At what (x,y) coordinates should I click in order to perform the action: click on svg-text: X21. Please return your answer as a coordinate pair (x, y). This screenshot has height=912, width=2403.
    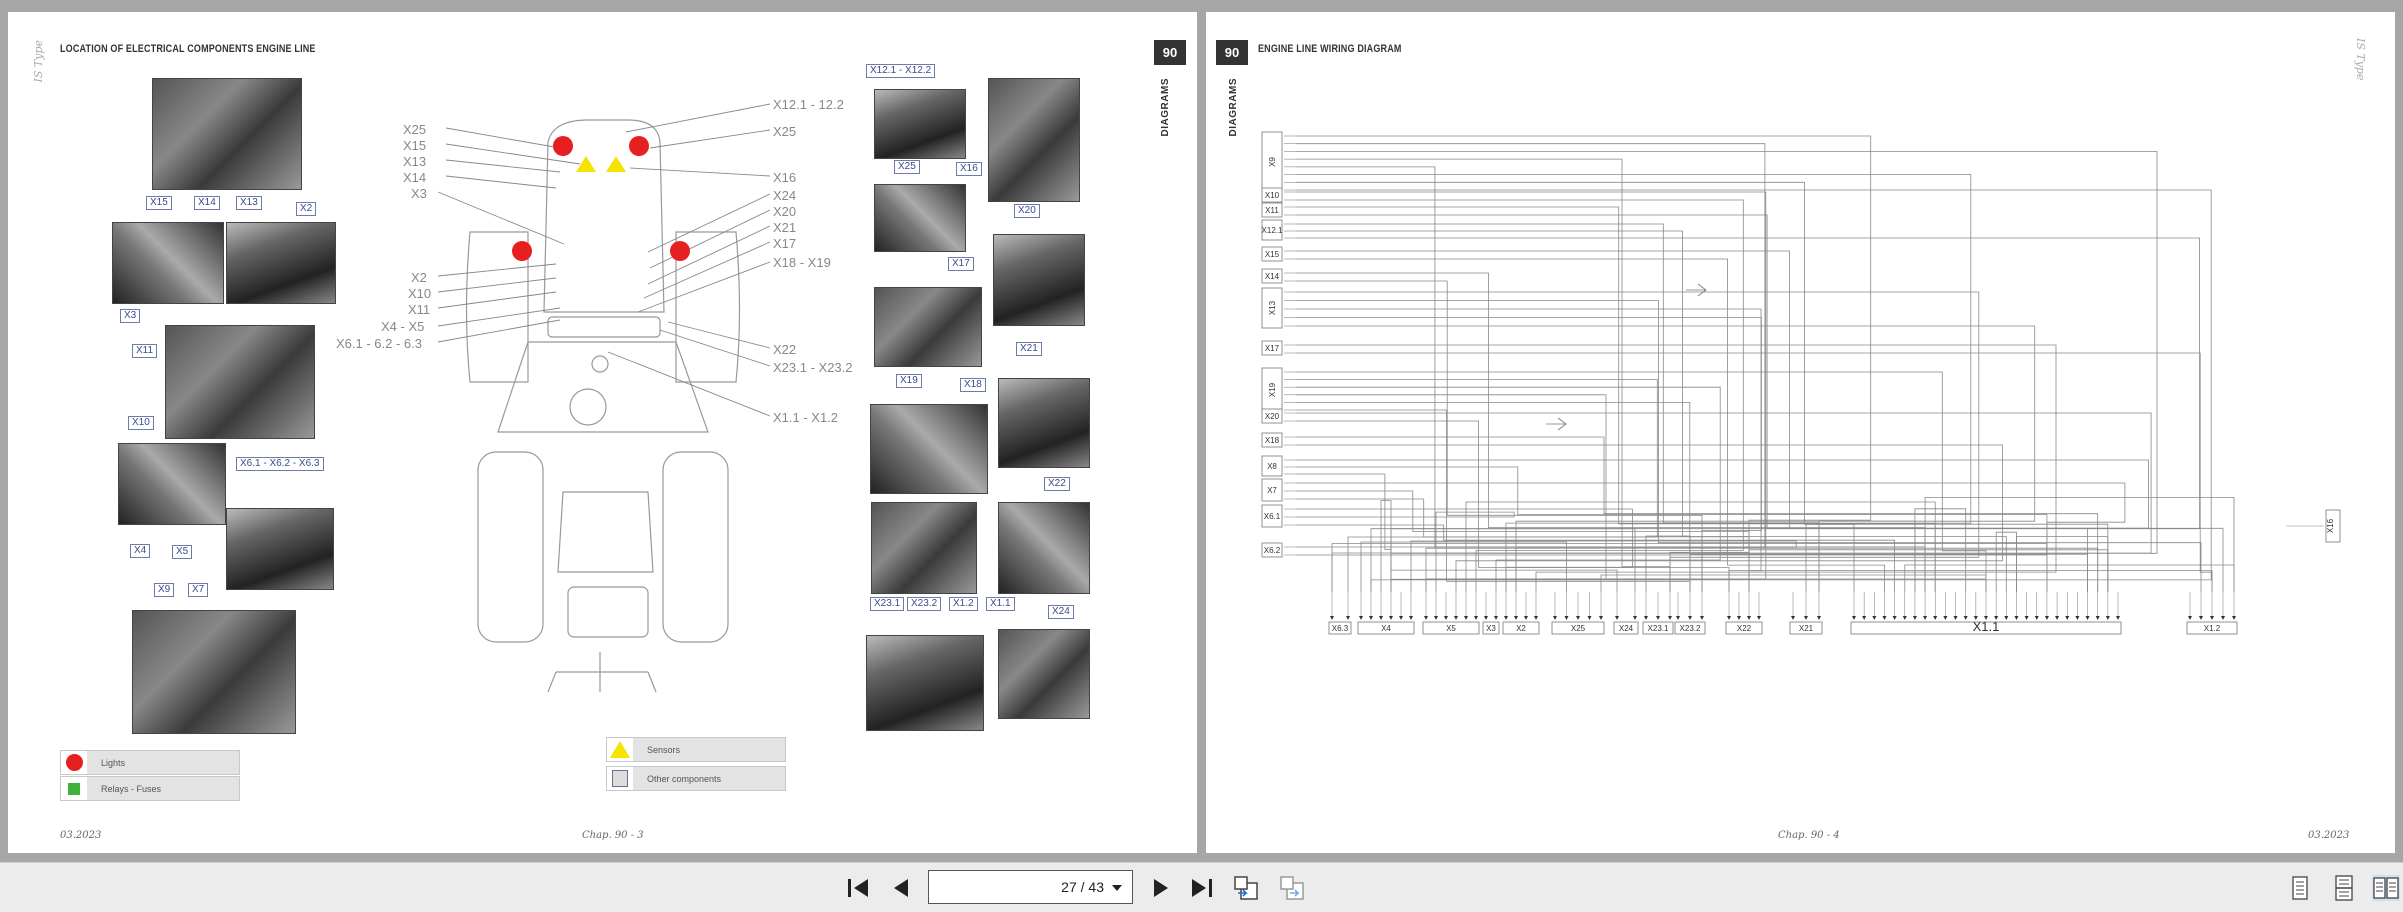
    Looking at the image, I should click on (1806, 628).